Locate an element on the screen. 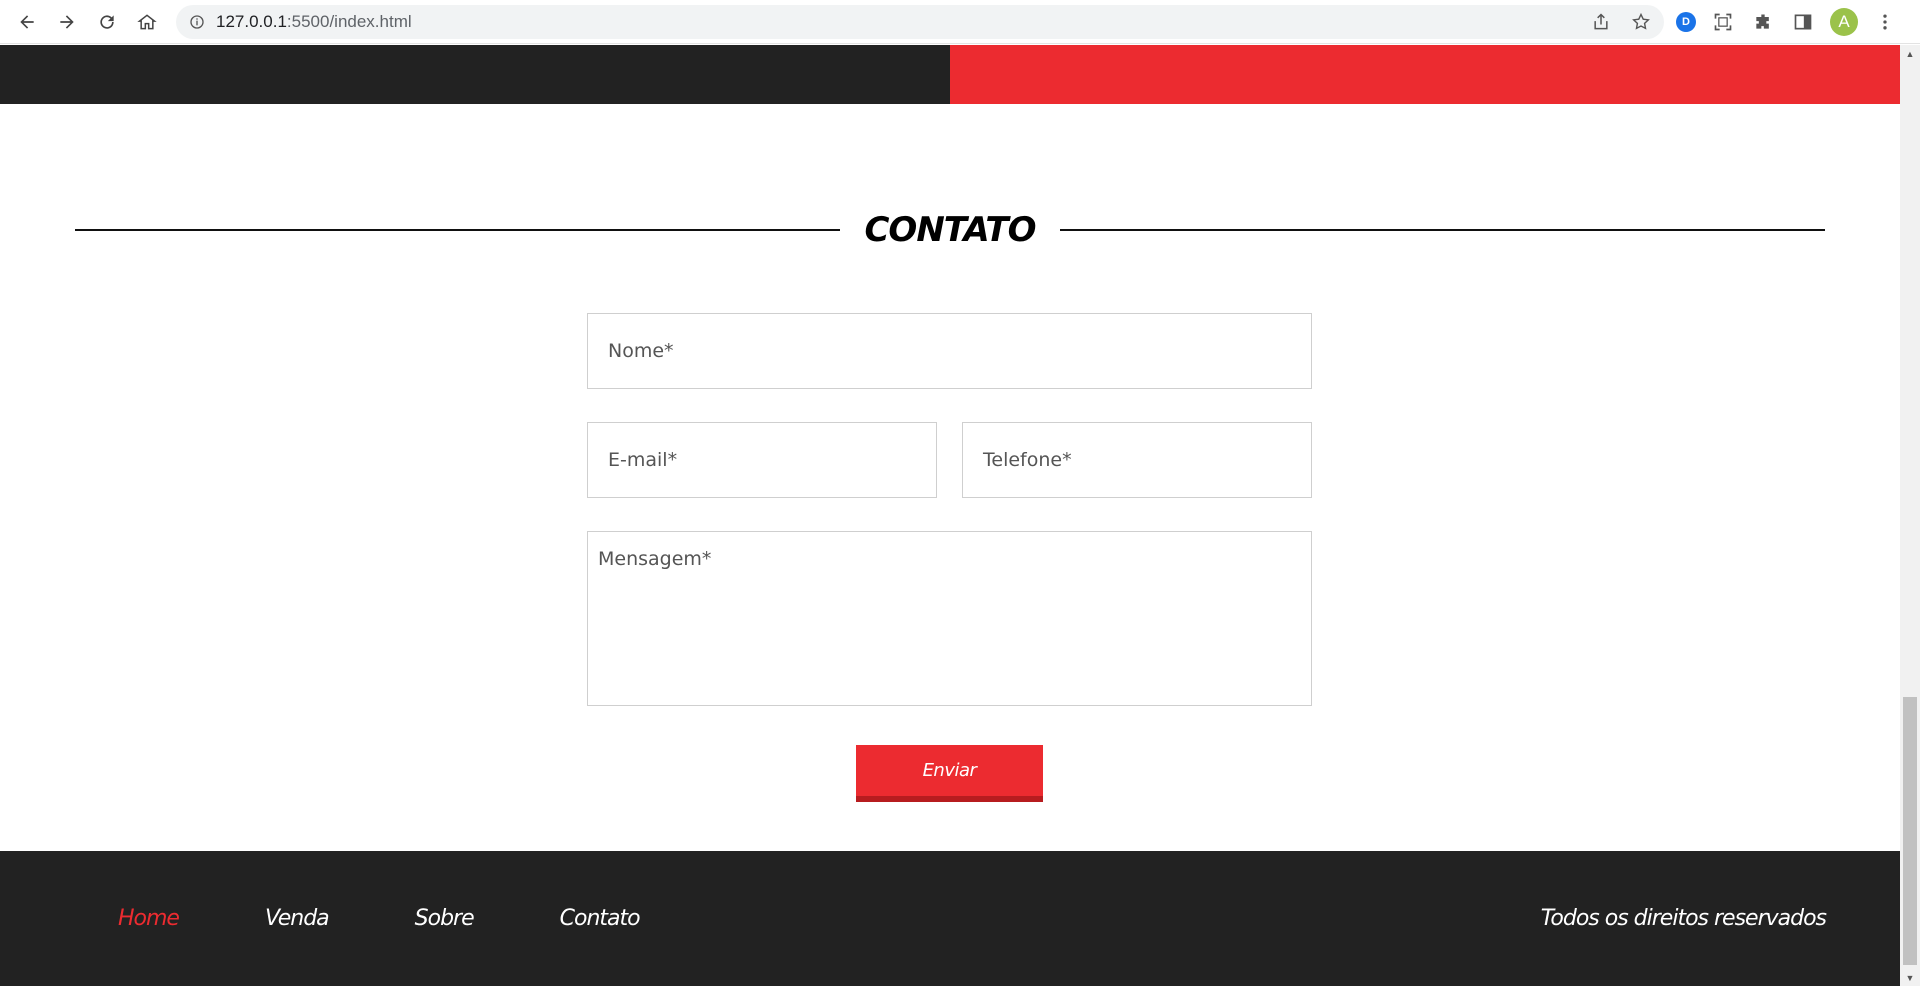 This screenshot has width=1920, height=986. scroll-up-arrow-icon: ▲ is located at coordinates (1910, 53).